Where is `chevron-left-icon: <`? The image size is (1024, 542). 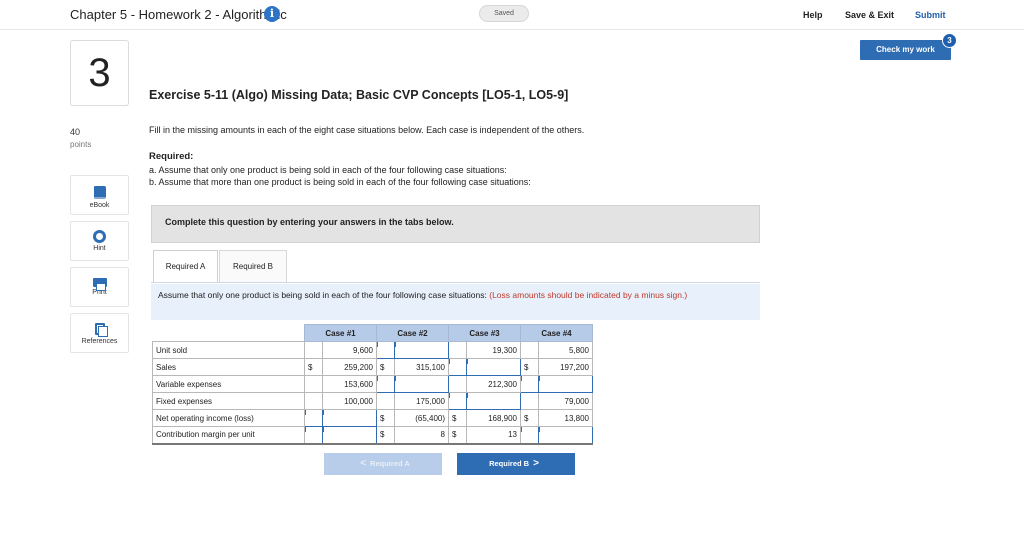
chevron-left-icon: < is located at coordinates (363, 463).